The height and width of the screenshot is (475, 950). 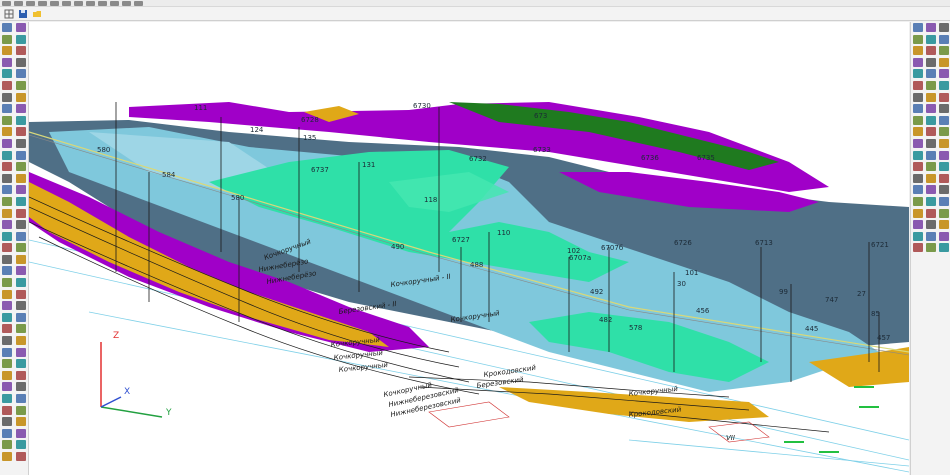 What do you see at coordinates (21, 236) in the screenshot?
I see `line-icon` at bounding box center [21, 236].